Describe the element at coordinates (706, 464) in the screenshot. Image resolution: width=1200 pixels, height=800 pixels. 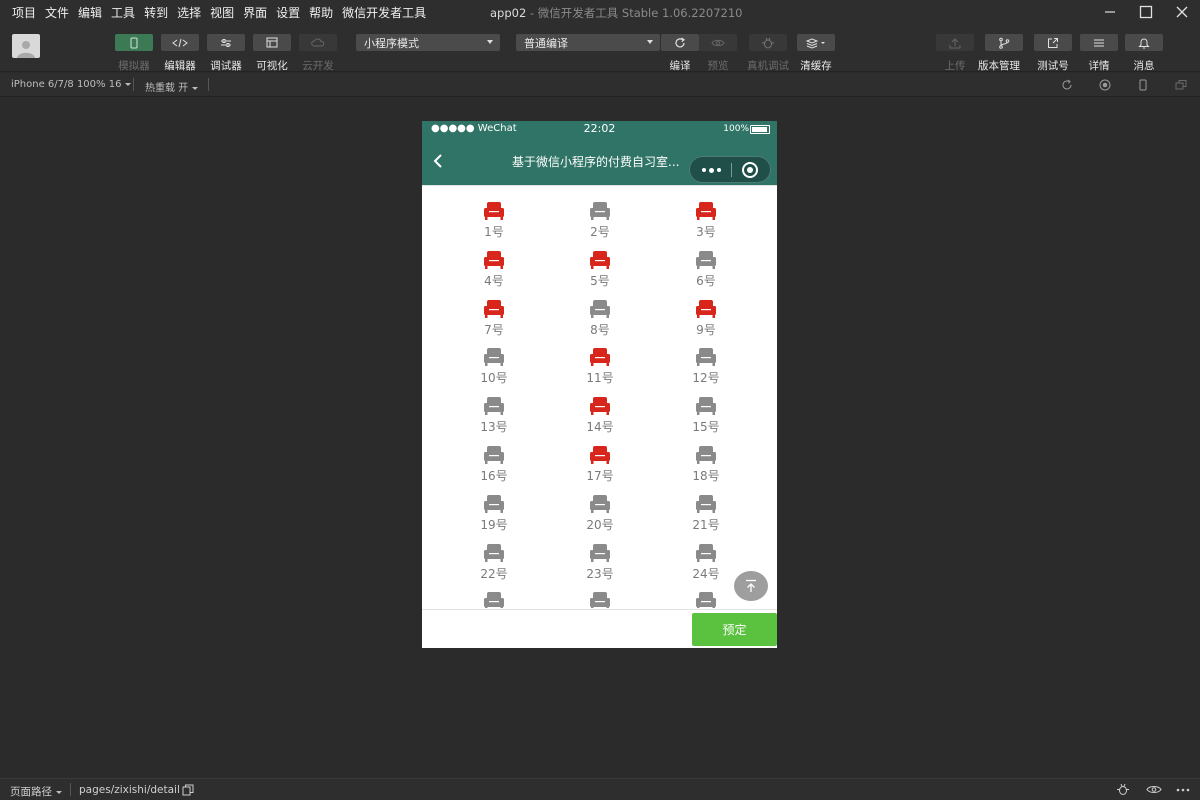
I see `seat-item: 18号` at that location.